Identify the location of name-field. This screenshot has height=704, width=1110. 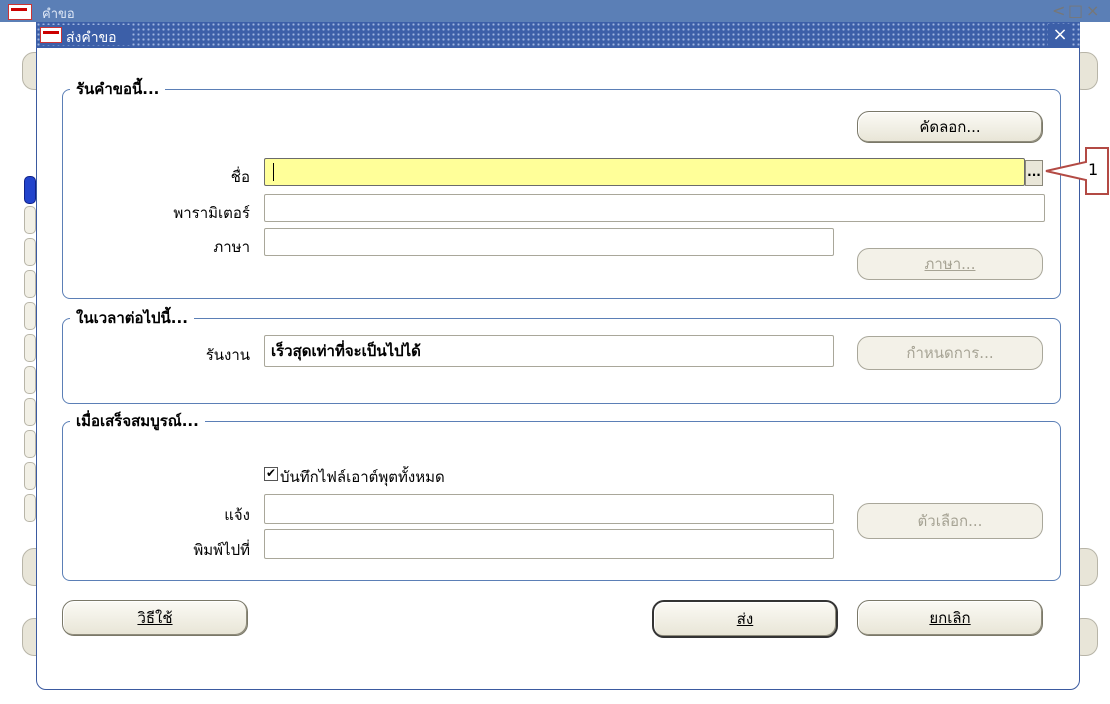
(644, 172).